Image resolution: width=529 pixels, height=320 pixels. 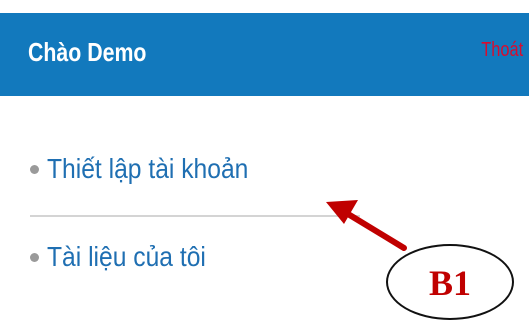 I want to click on menu-item-label: Thiết lập tài khoản, so click(x=148, y=168).